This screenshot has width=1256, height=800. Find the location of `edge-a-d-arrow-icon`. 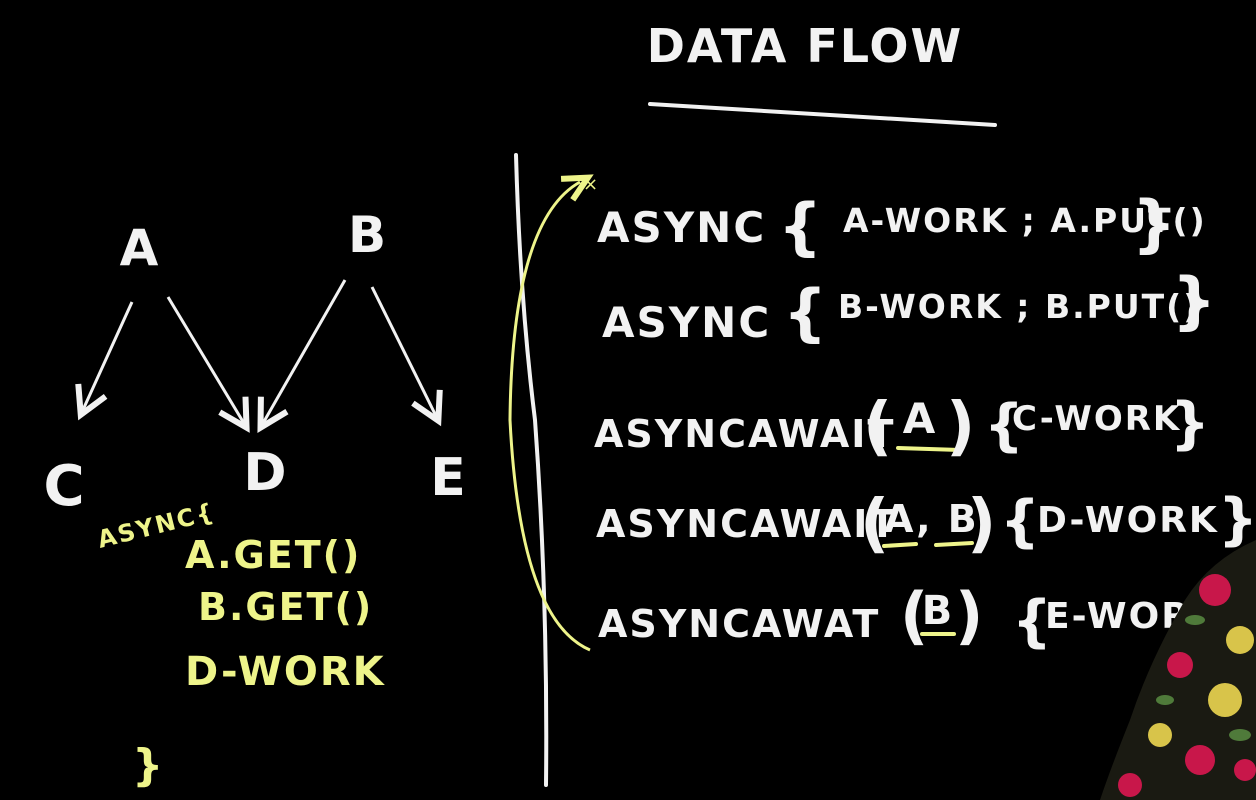

edge-a-d-arrow-icon is located at coordinates (208, 364).